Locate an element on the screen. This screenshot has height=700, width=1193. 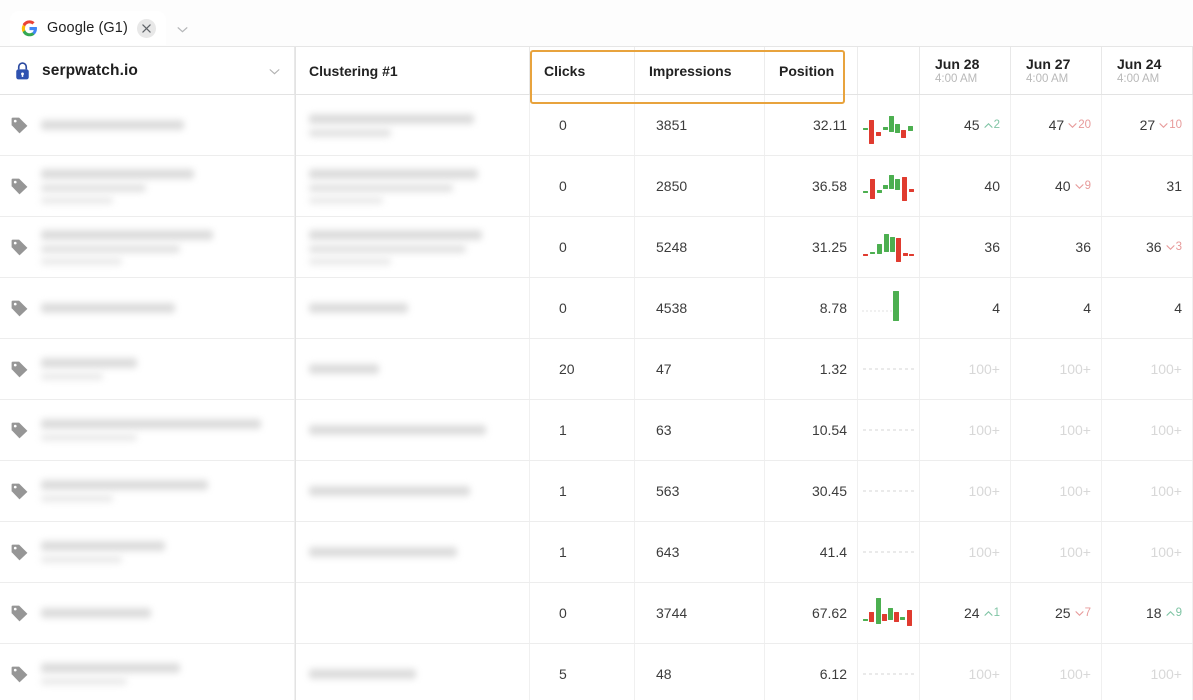
rank-cell-2: 36 3 is located at coordinates (1147, 247).